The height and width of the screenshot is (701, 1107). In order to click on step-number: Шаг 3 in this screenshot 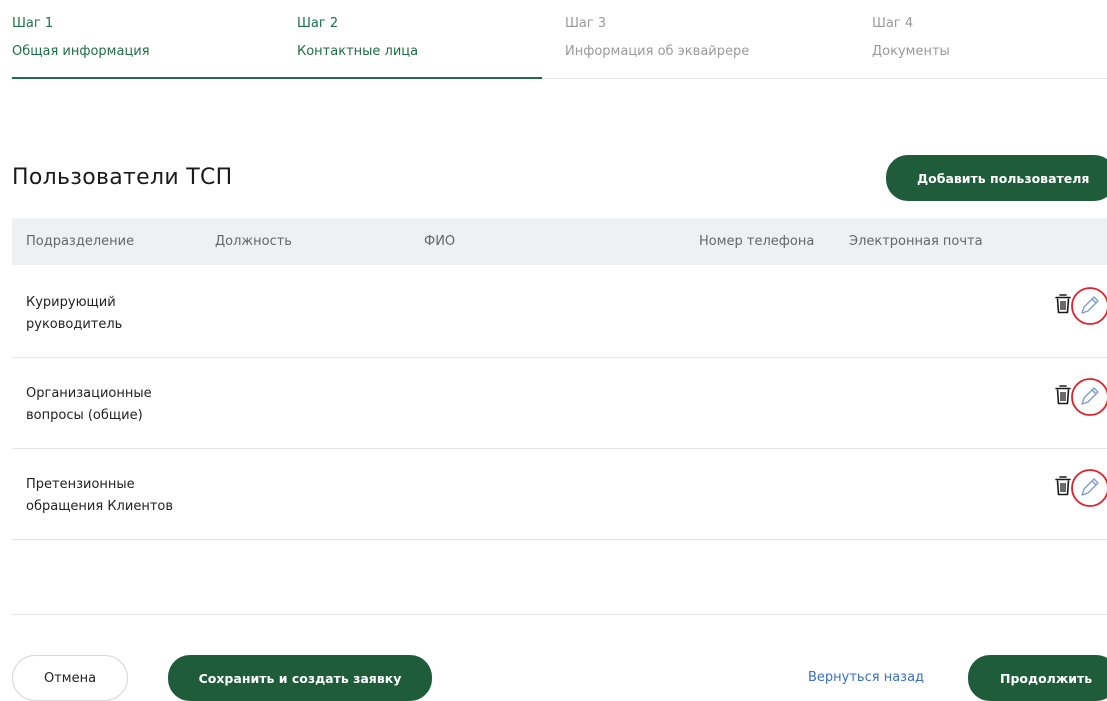, I will do `click(586, 23)`.